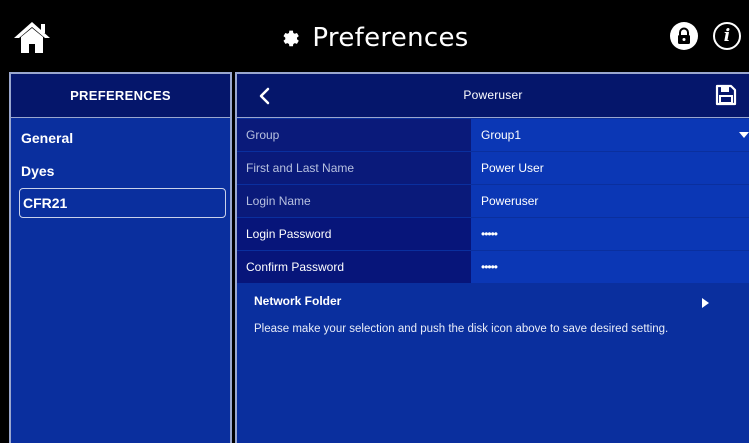  What do you see at coordinates (122, 203) in the screenshot?
I see `sidebar-item-cfr21: CFR21` at bounding box center [122, 203].